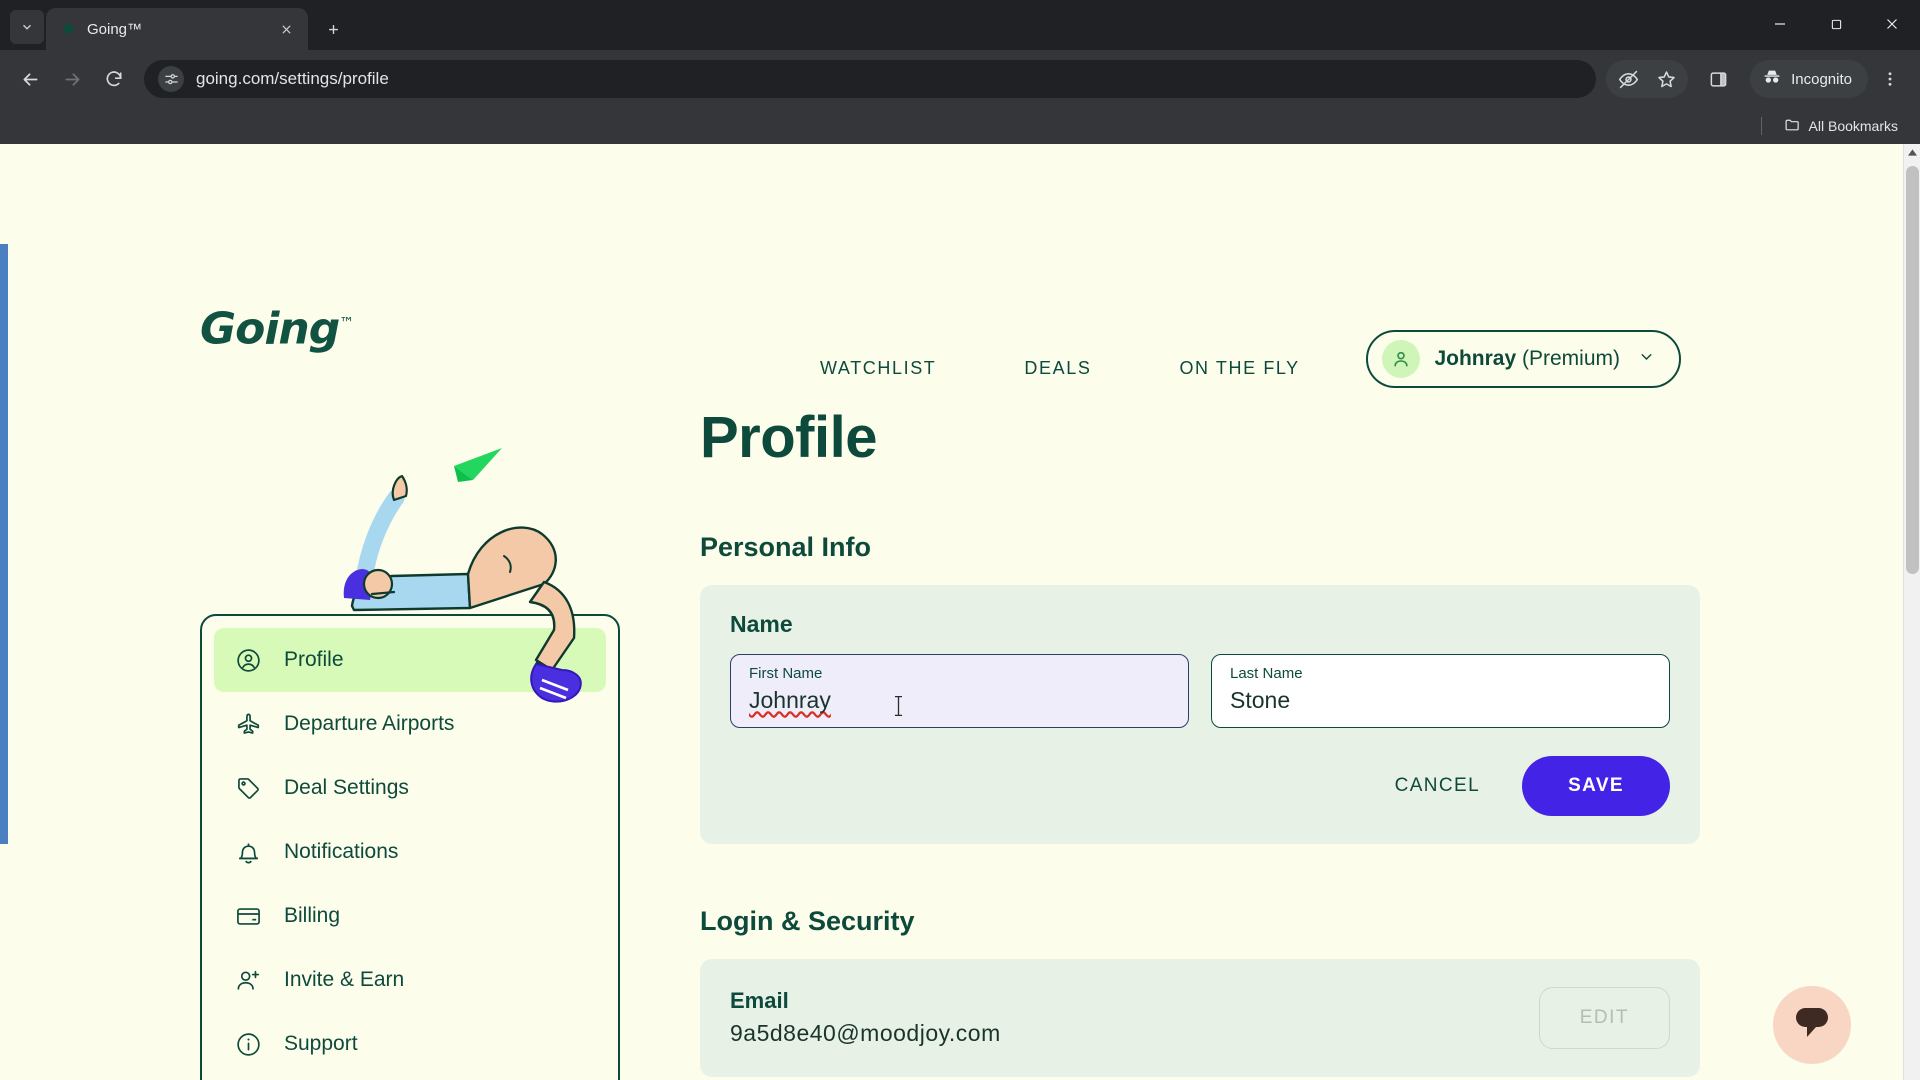  What do you see at coordinates (1266, 673) in the screenshot?
I see `last-name-label: Last Name` at bounding box center [1266, 673].